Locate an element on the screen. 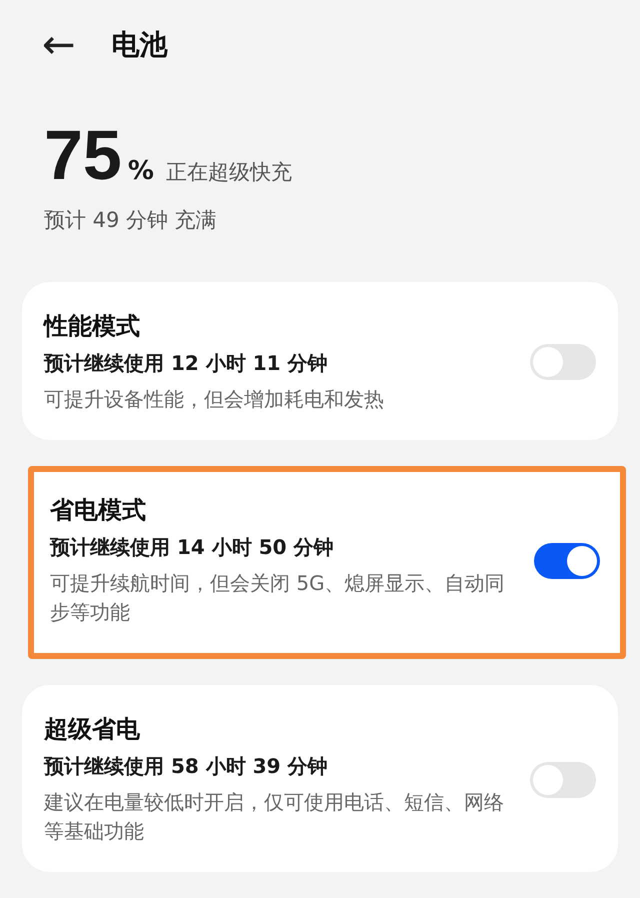 The width and height of the screenshot is (640, 898). battery-percentage: 75 is located at coordinates (83, 155).